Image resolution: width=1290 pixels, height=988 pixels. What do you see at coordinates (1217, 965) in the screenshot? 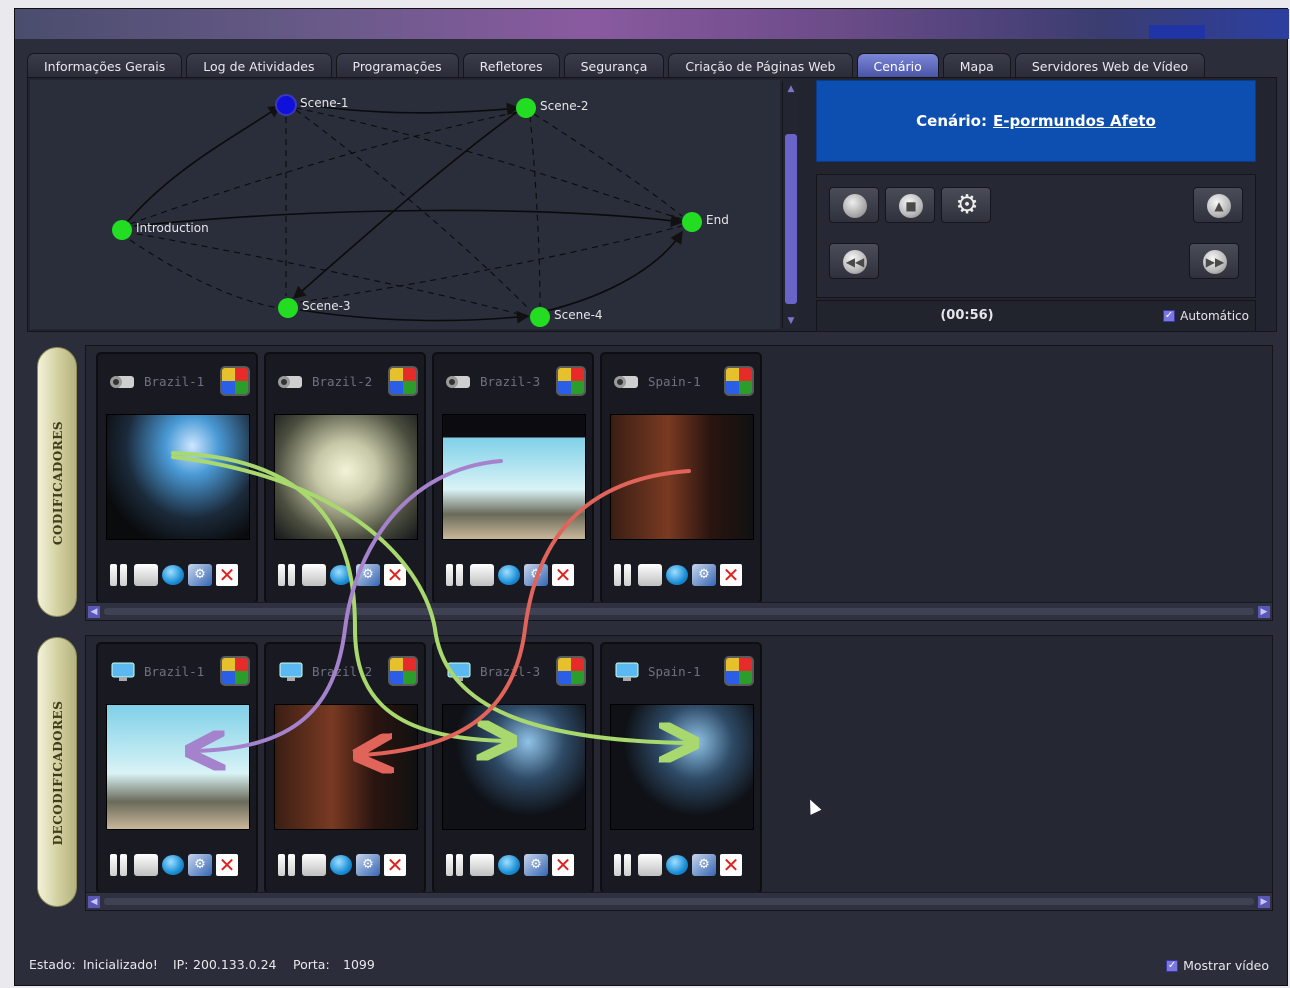
I see `mostrar-video-checkbox: ✓ Mostrar vídeo` at bounding box center [1217, 965].